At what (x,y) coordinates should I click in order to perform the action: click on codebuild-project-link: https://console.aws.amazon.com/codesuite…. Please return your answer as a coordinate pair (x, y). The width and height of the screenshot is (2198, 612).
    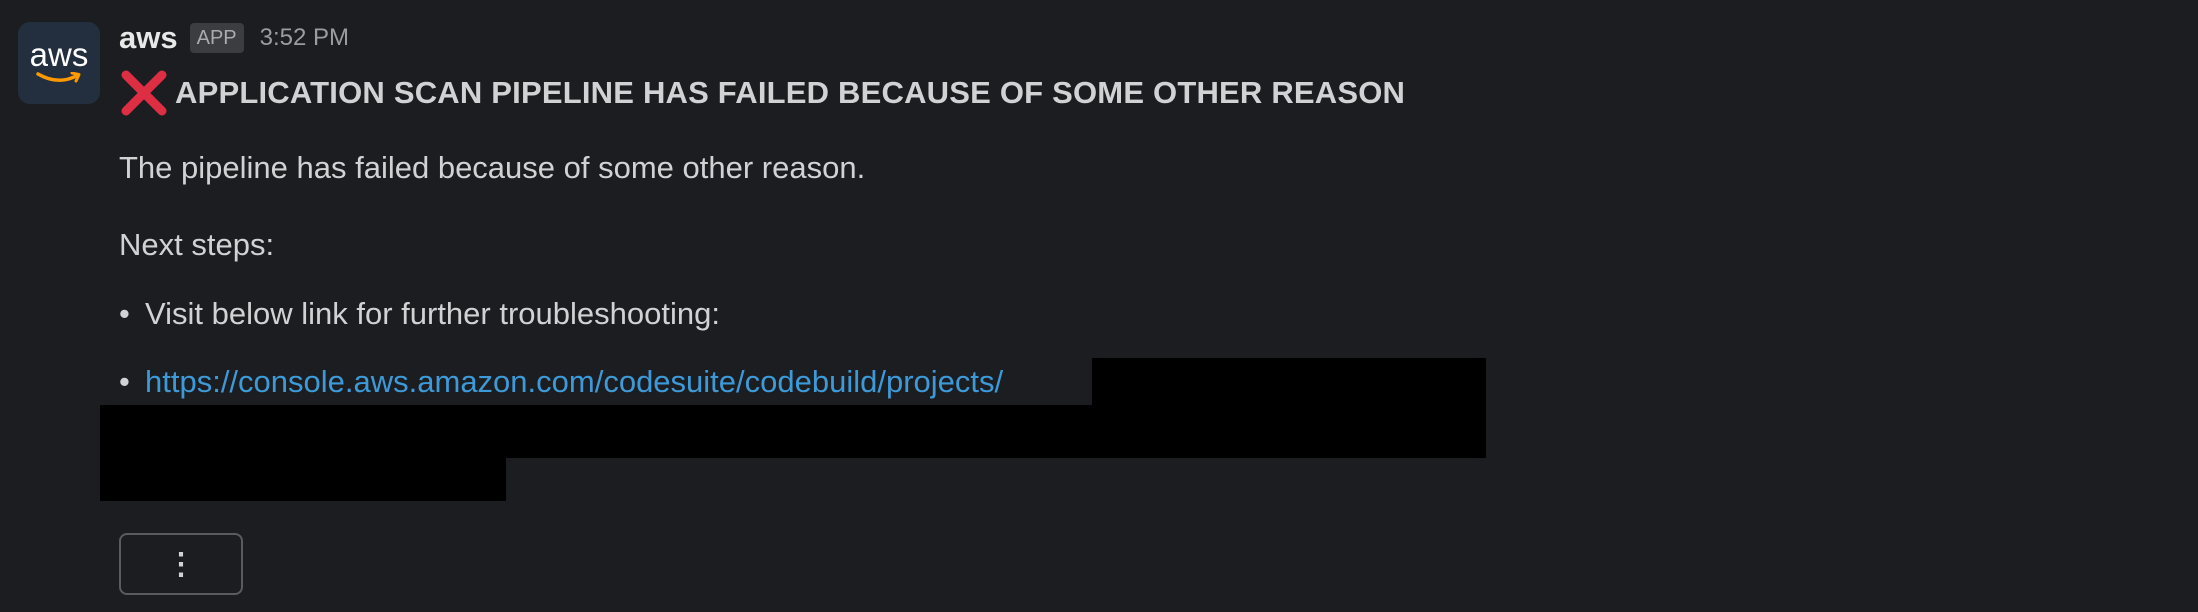
    Looking at the image, I should click on (574, 381).